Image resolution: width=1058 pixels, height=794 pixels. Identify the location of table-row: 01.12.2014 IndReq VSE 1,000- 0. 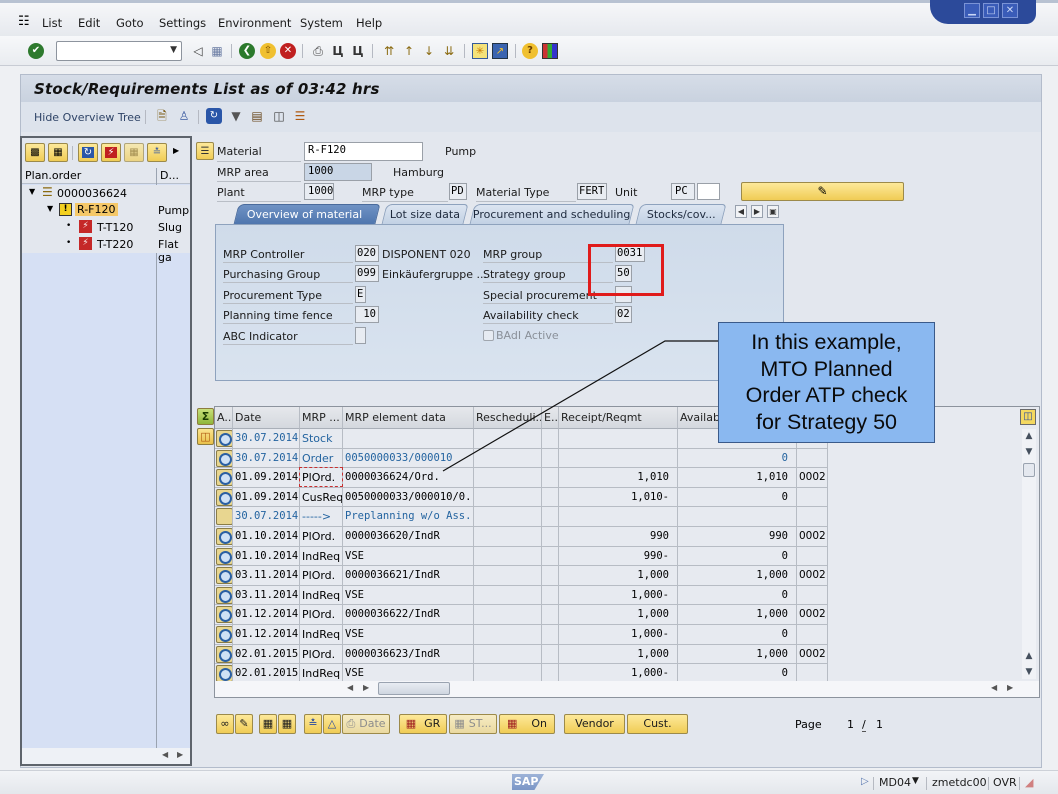
(522, 635).